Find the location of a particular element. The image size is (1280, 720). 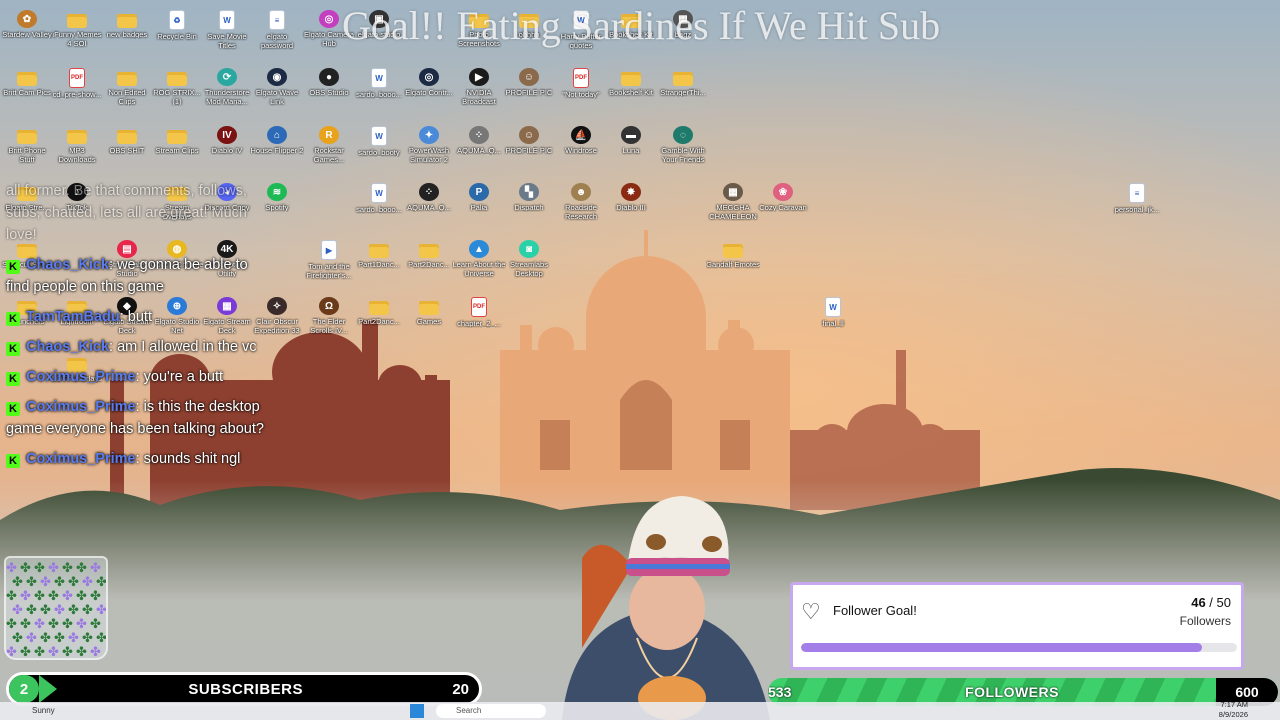

desktop-icon: iFunny Memes 4 SOI is located at coordinates (77, 29).